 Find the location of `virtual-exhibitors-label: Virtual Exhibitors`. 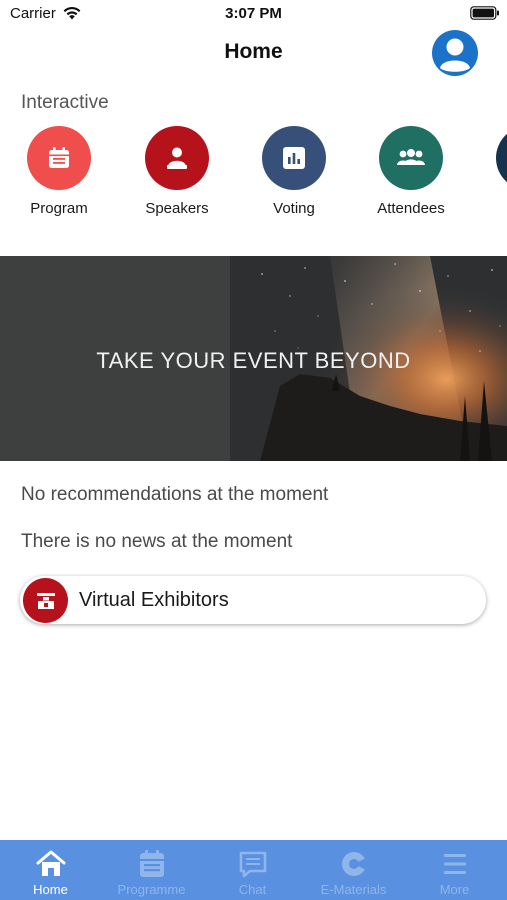

virtual-exhibitors-label: Virtual Exhibitors is located at coordinates (154, 600).